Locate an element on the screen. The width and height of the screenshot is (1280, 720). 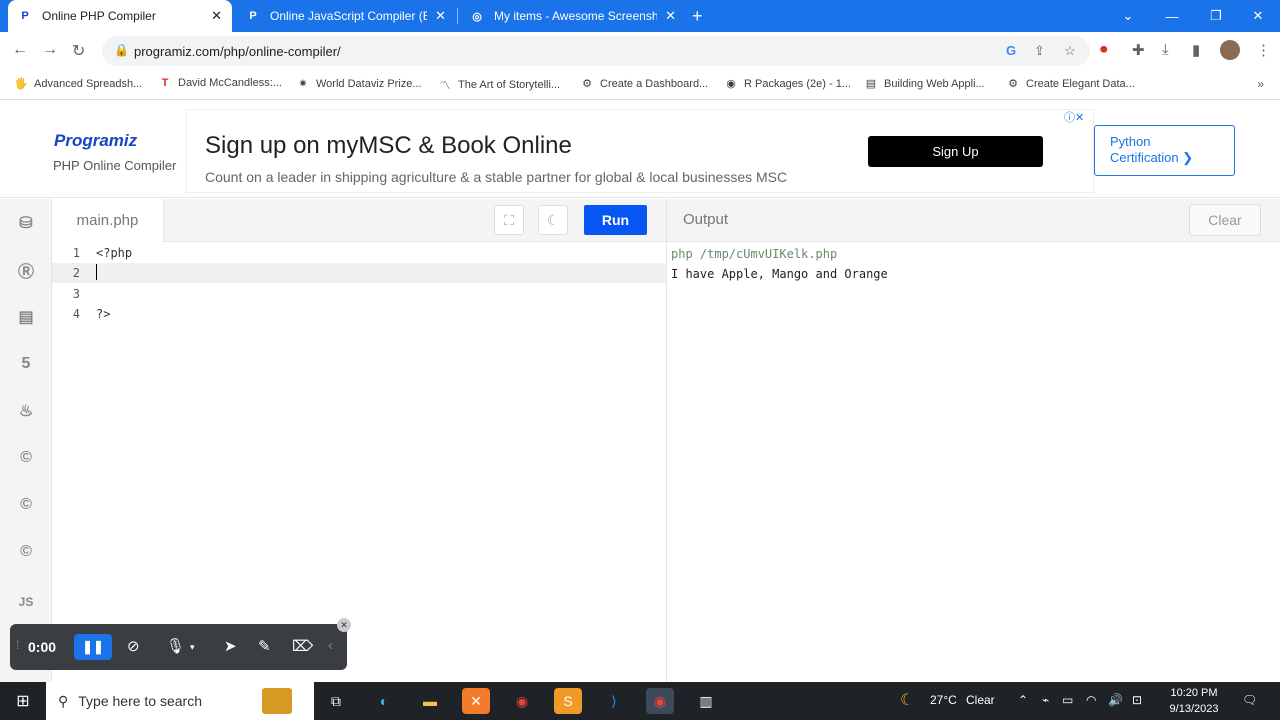
share-icon: ⇪ is located at coordinates (1039, 51).